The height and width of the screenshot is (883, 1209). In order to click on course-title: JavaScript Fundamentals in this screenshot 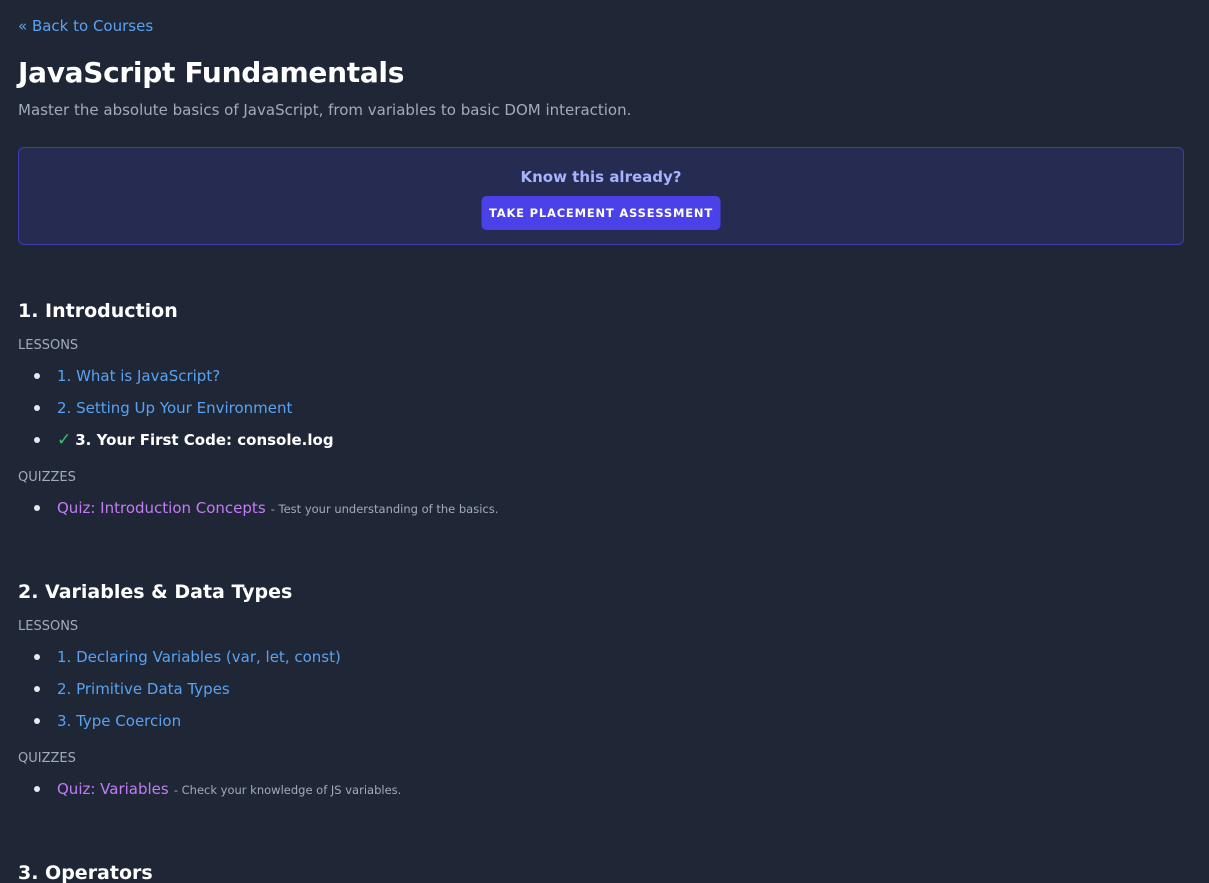, I will do `click(211, 72)`.